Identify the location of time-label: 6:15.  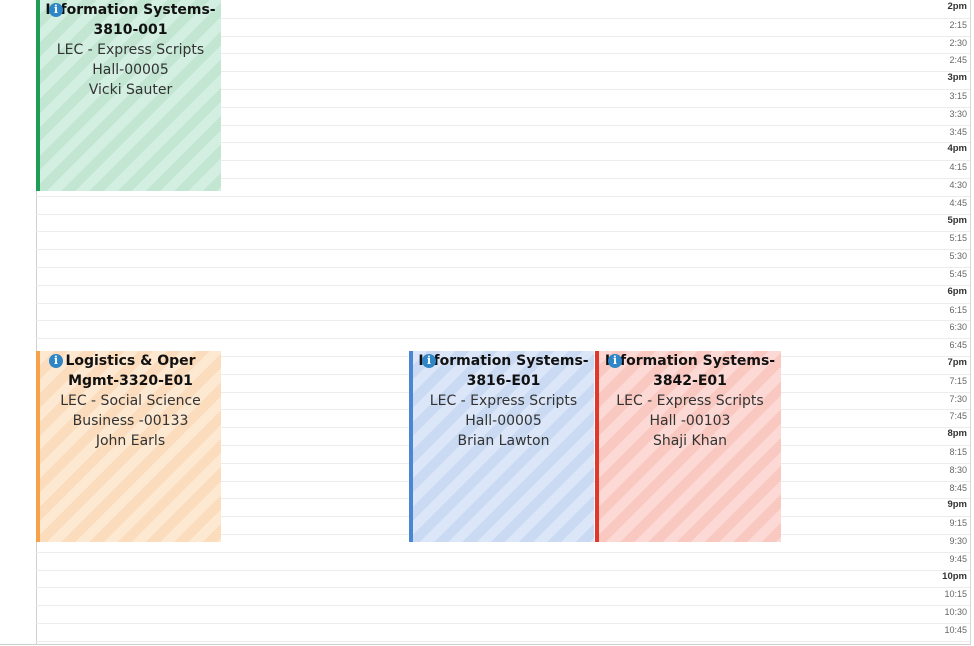
(958, 309).